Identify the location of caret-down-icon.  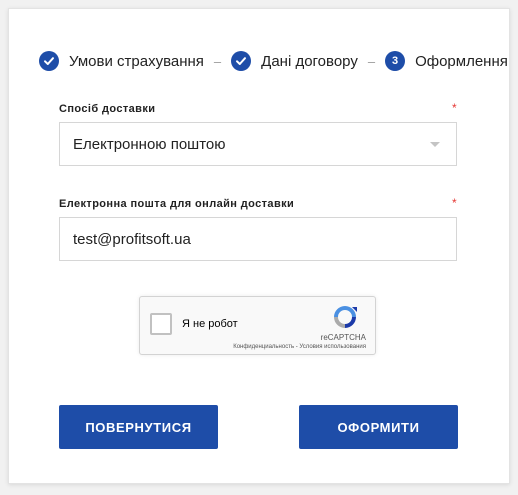
(435, 144).